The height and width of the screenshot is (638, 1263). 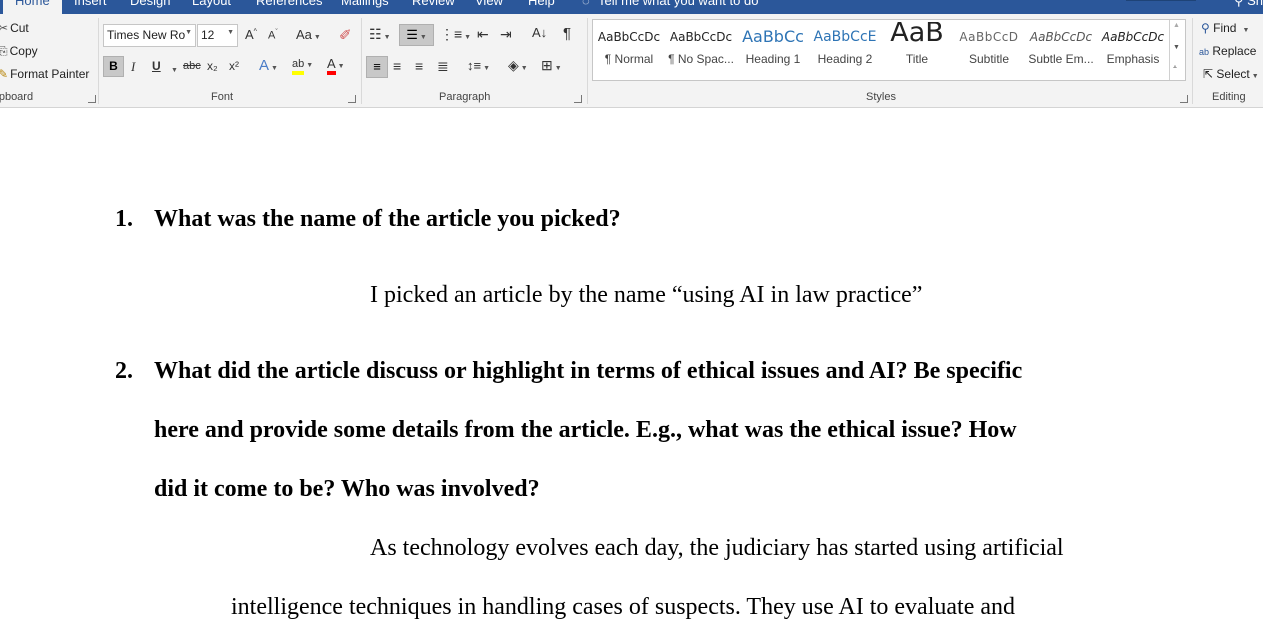 What do you see at coordinates (1234, 51) in the screenshot?
I see `replace-label: Replace` at bounding box center [1234, 51].